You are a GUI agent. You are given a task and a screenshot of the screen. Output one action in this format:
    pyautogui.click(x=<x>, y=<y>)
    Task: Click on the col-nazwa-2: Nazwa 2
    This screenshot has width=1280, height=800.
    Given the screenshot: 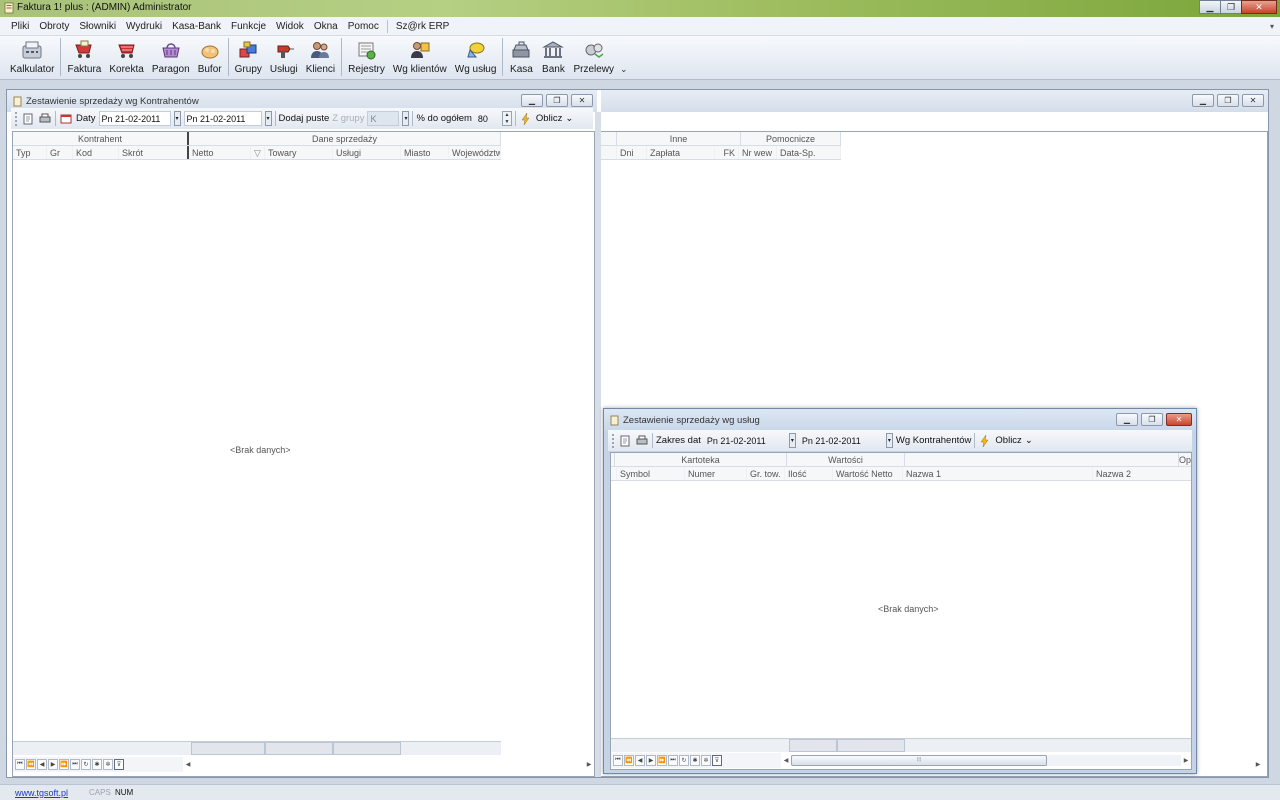 What is the action you would take?
    pyautogui.click(x=1142, y=473)
    